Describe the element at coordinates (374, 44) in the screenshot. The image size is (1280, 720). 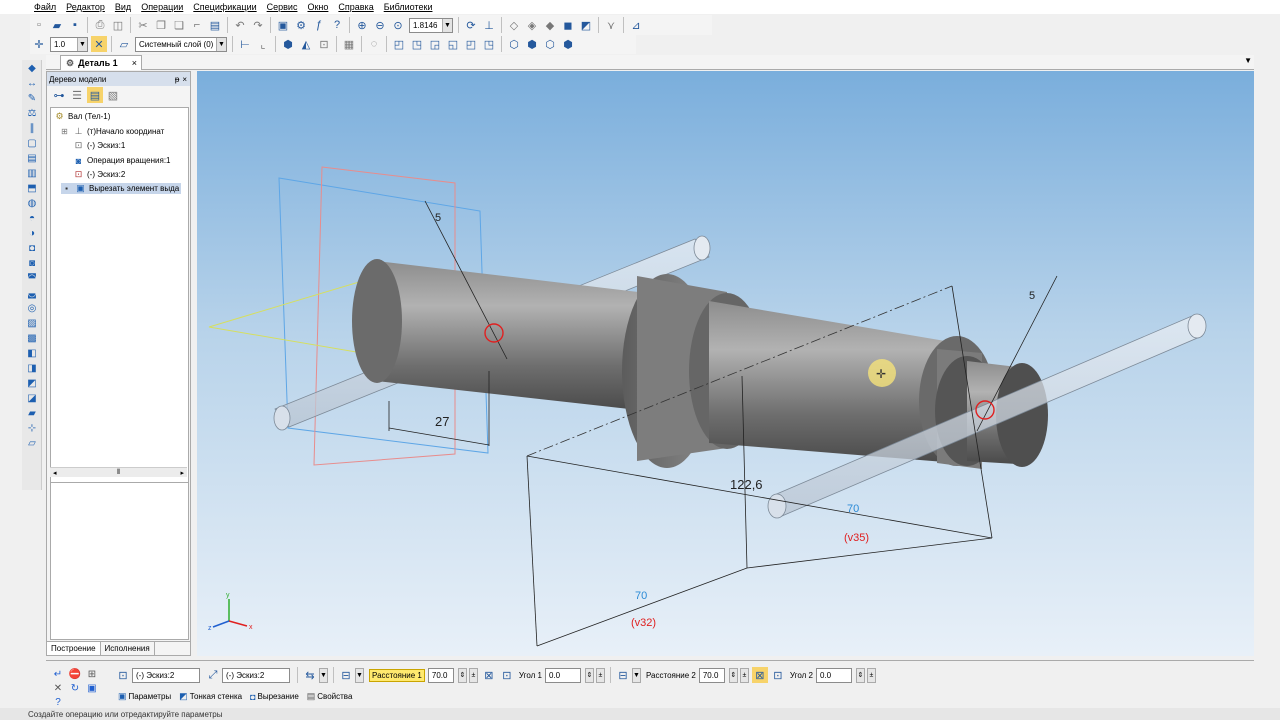
I see `hide-icon: ◌` at that location.